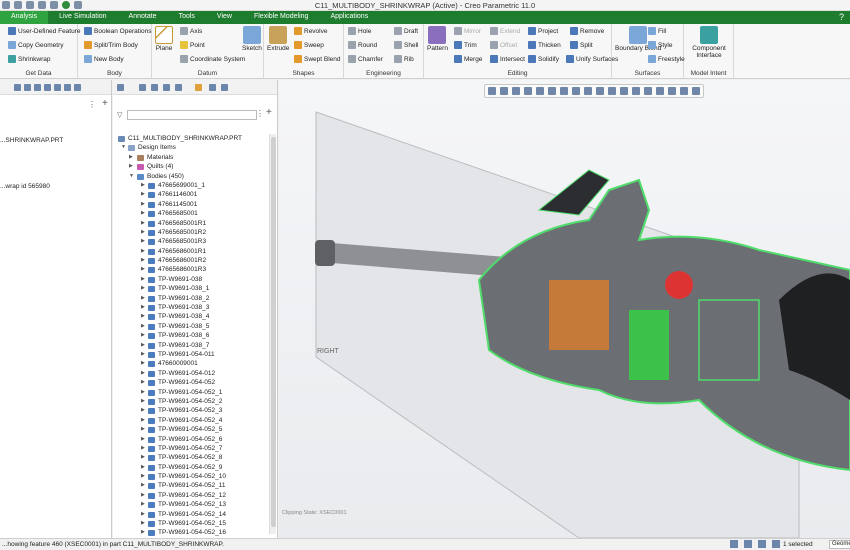 The image size is (850, 550). Describe the element at coordinates (120, 87) in the screenshot. I see `tree-settings-icon` at that location.